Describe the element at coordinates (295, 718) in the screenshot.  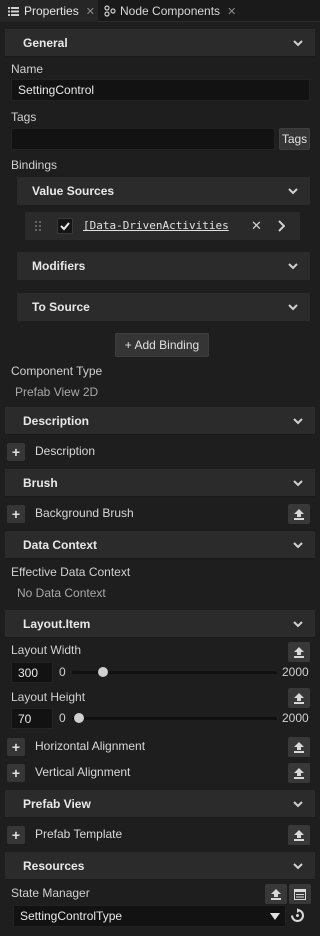
I see `layout-height-max: 2000` at that location.